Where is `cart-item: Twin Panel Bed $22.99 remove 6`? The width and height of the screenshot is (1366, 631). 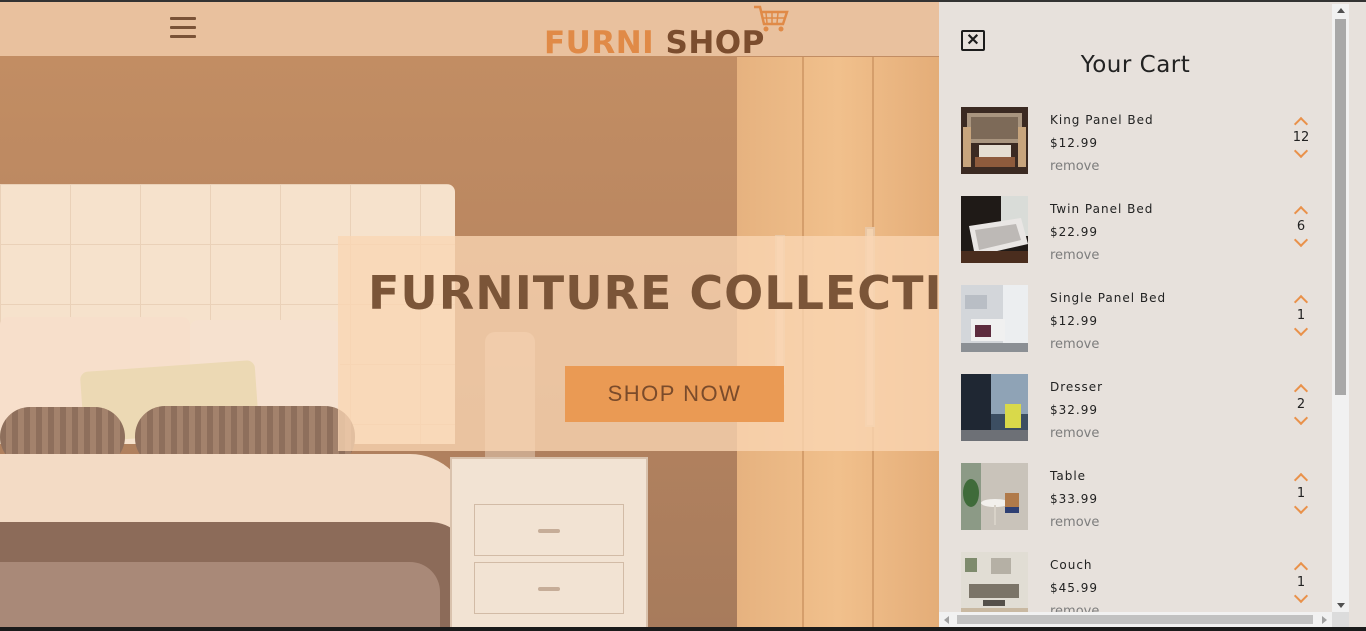 cart-item: Twin Panel Bed $22.99 remove 6 is located at coordinates (1141, 240).